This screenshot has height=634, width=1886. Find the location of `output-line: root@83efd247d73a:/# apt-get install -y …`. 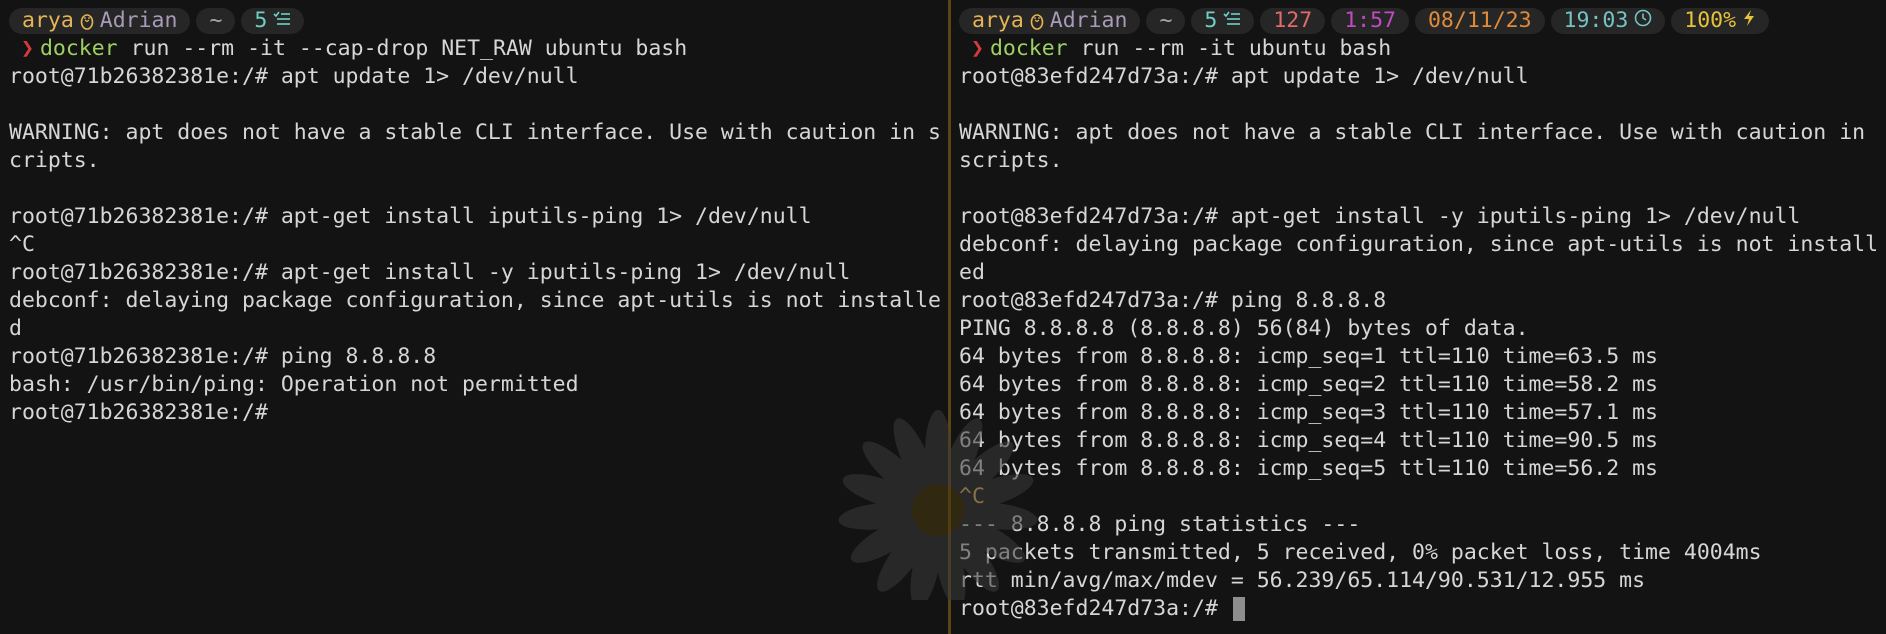

output-line: root@83efd247d73a:/# apt-get install -y … is located at coordinates (1380, 216).